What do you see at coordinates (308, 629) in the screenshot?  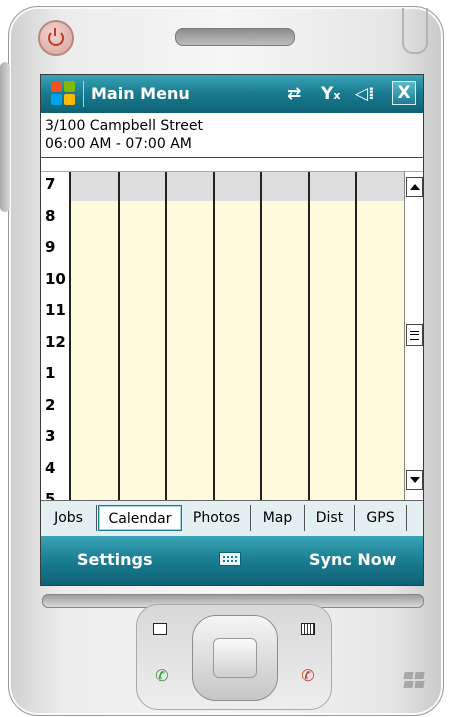 I see `calendar-key-icon` at bounding box center [308, 629].